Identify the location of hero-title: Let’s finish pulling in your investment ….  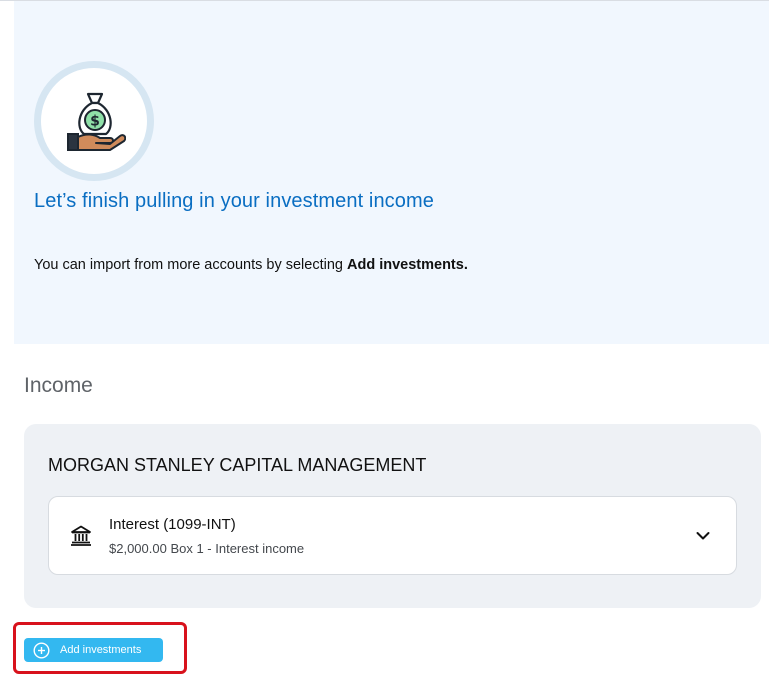
(234, 201).